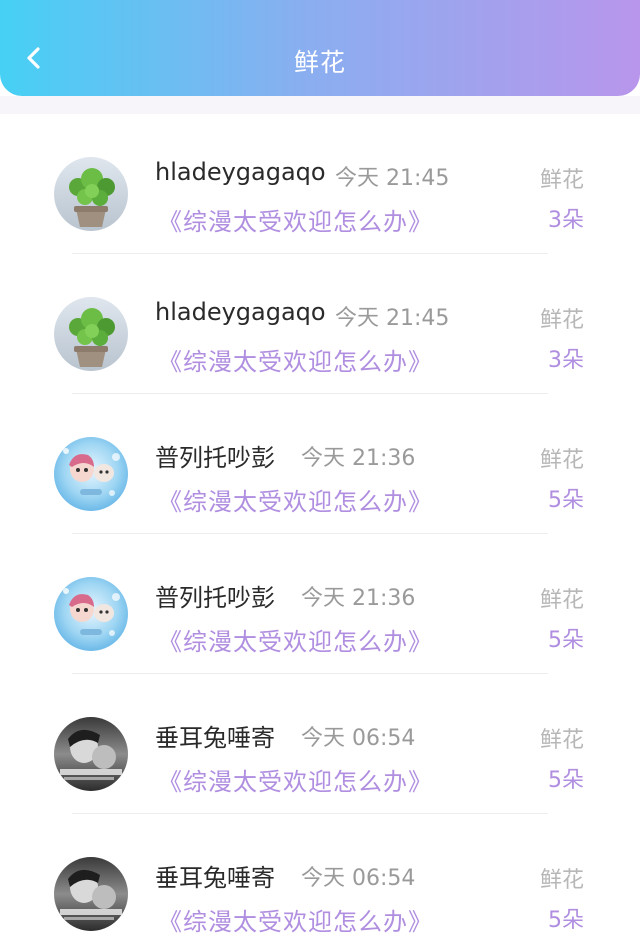  What do you see at coordinates (319, 62) in the screenshot?
I see `page-title: 鲜花` at bounding box center [319, 62].